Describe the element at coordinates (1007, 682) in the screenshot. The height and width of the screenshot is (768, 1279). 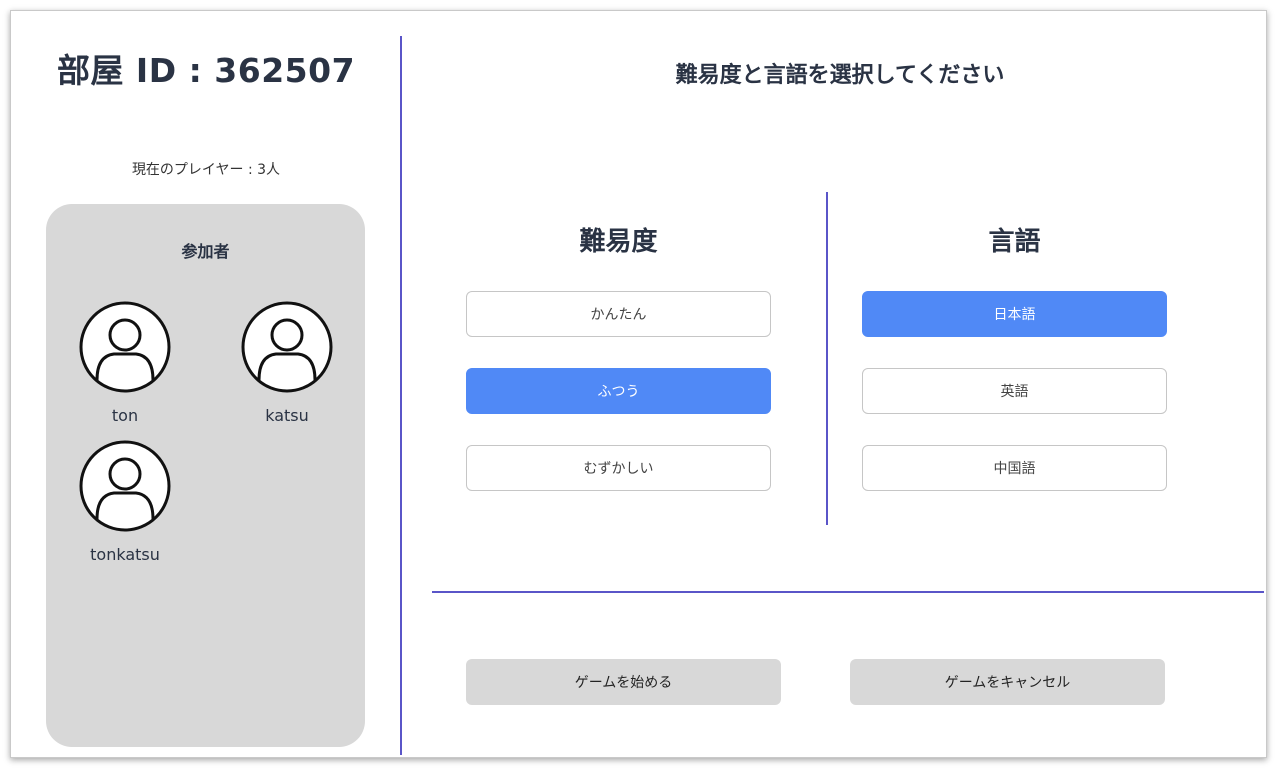
I see `cancel-game-button: ゲームをキャンセル` at that location.